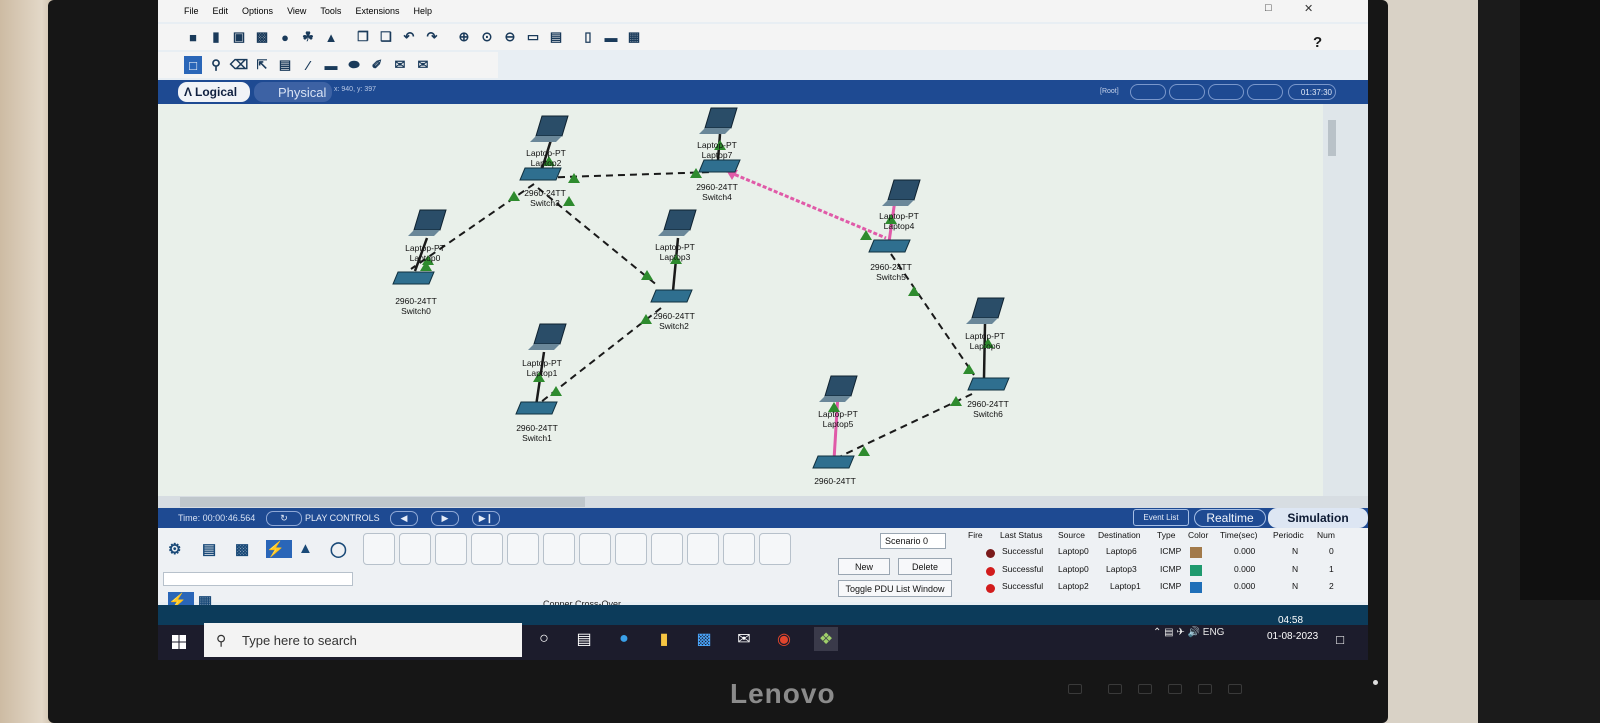 The image size is (1600, 723). Describe the element at coordinates (193, 37) in the screenshot. I see `new-file-icon: ■` at that location.